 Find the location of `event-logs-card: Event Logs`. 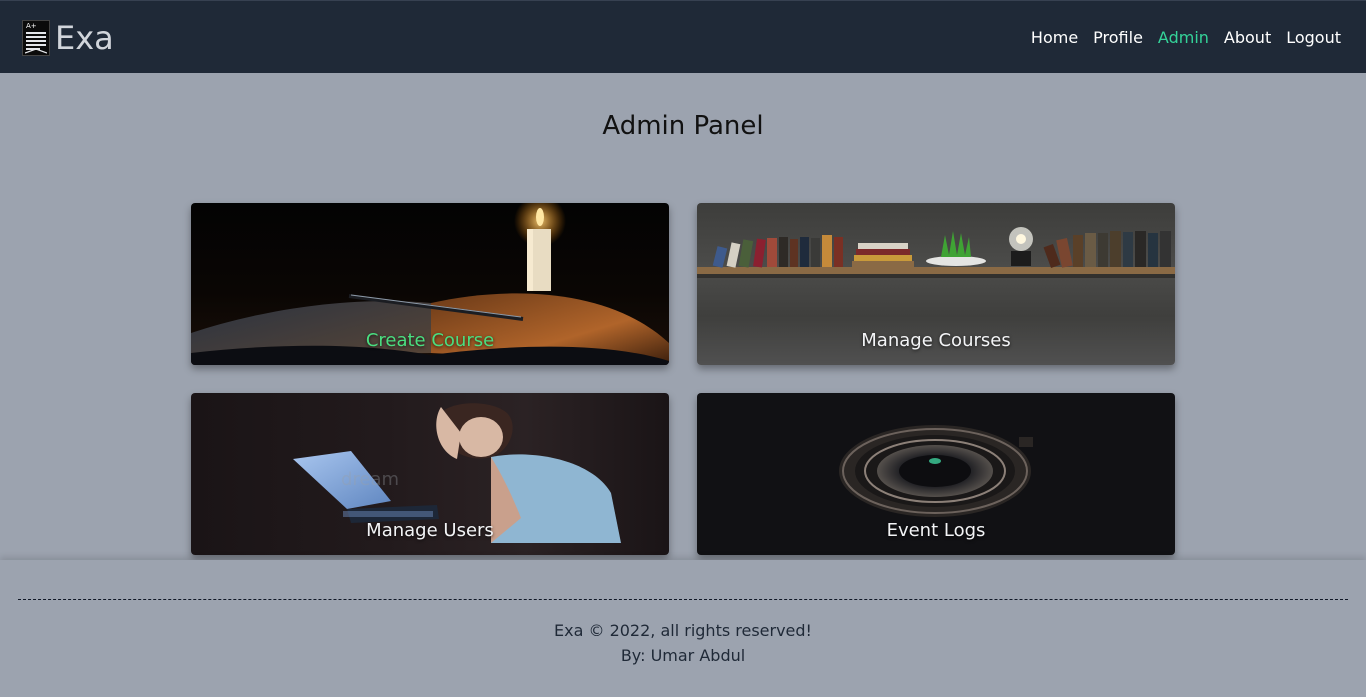

event-logs-card: Event Logs is located at coordinates (936, 474).